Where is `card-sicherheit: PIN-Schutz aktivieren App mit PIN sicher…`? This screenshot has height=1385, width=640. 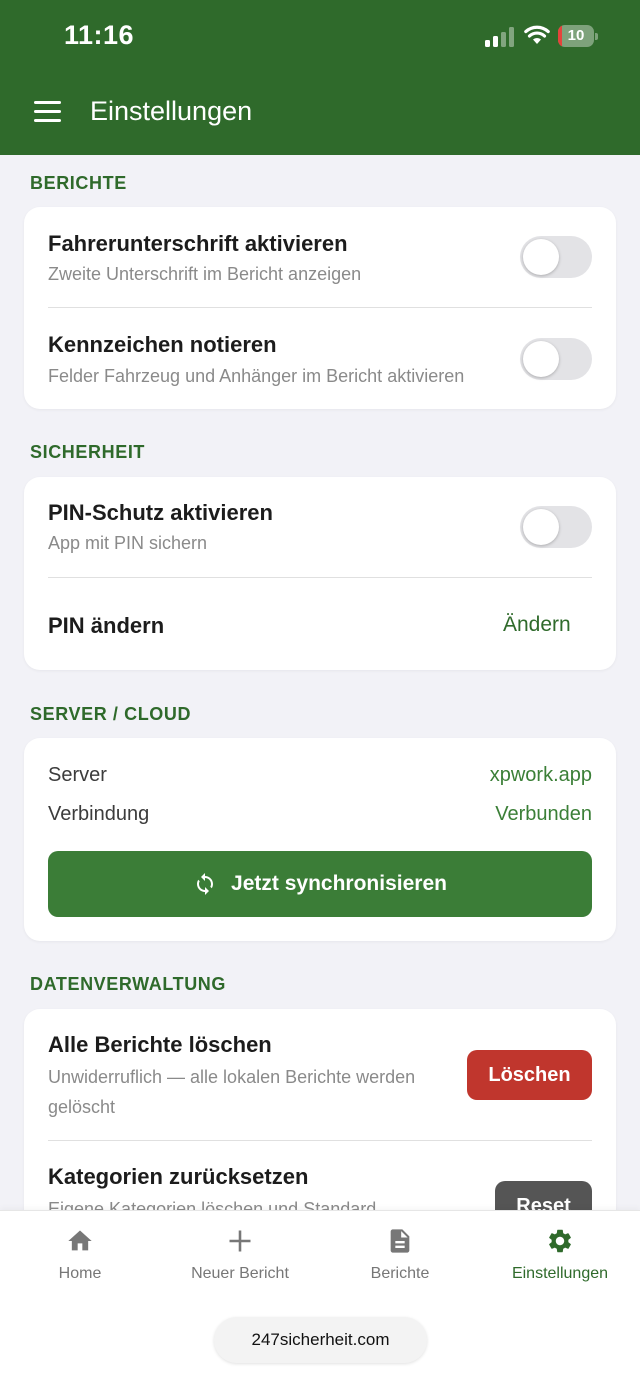
card-sicherheit: PIN-Schutz aktivieren App mit PIN sicher… is located at coordinates (320, 573).